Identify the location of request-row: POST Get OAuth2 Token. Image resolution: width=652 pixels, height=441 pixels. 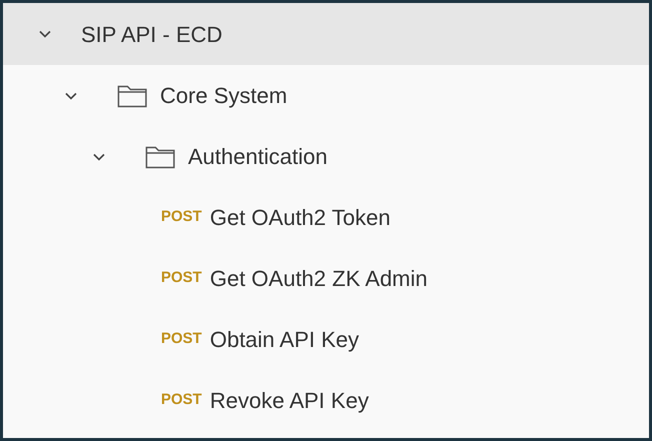
(326, 217).